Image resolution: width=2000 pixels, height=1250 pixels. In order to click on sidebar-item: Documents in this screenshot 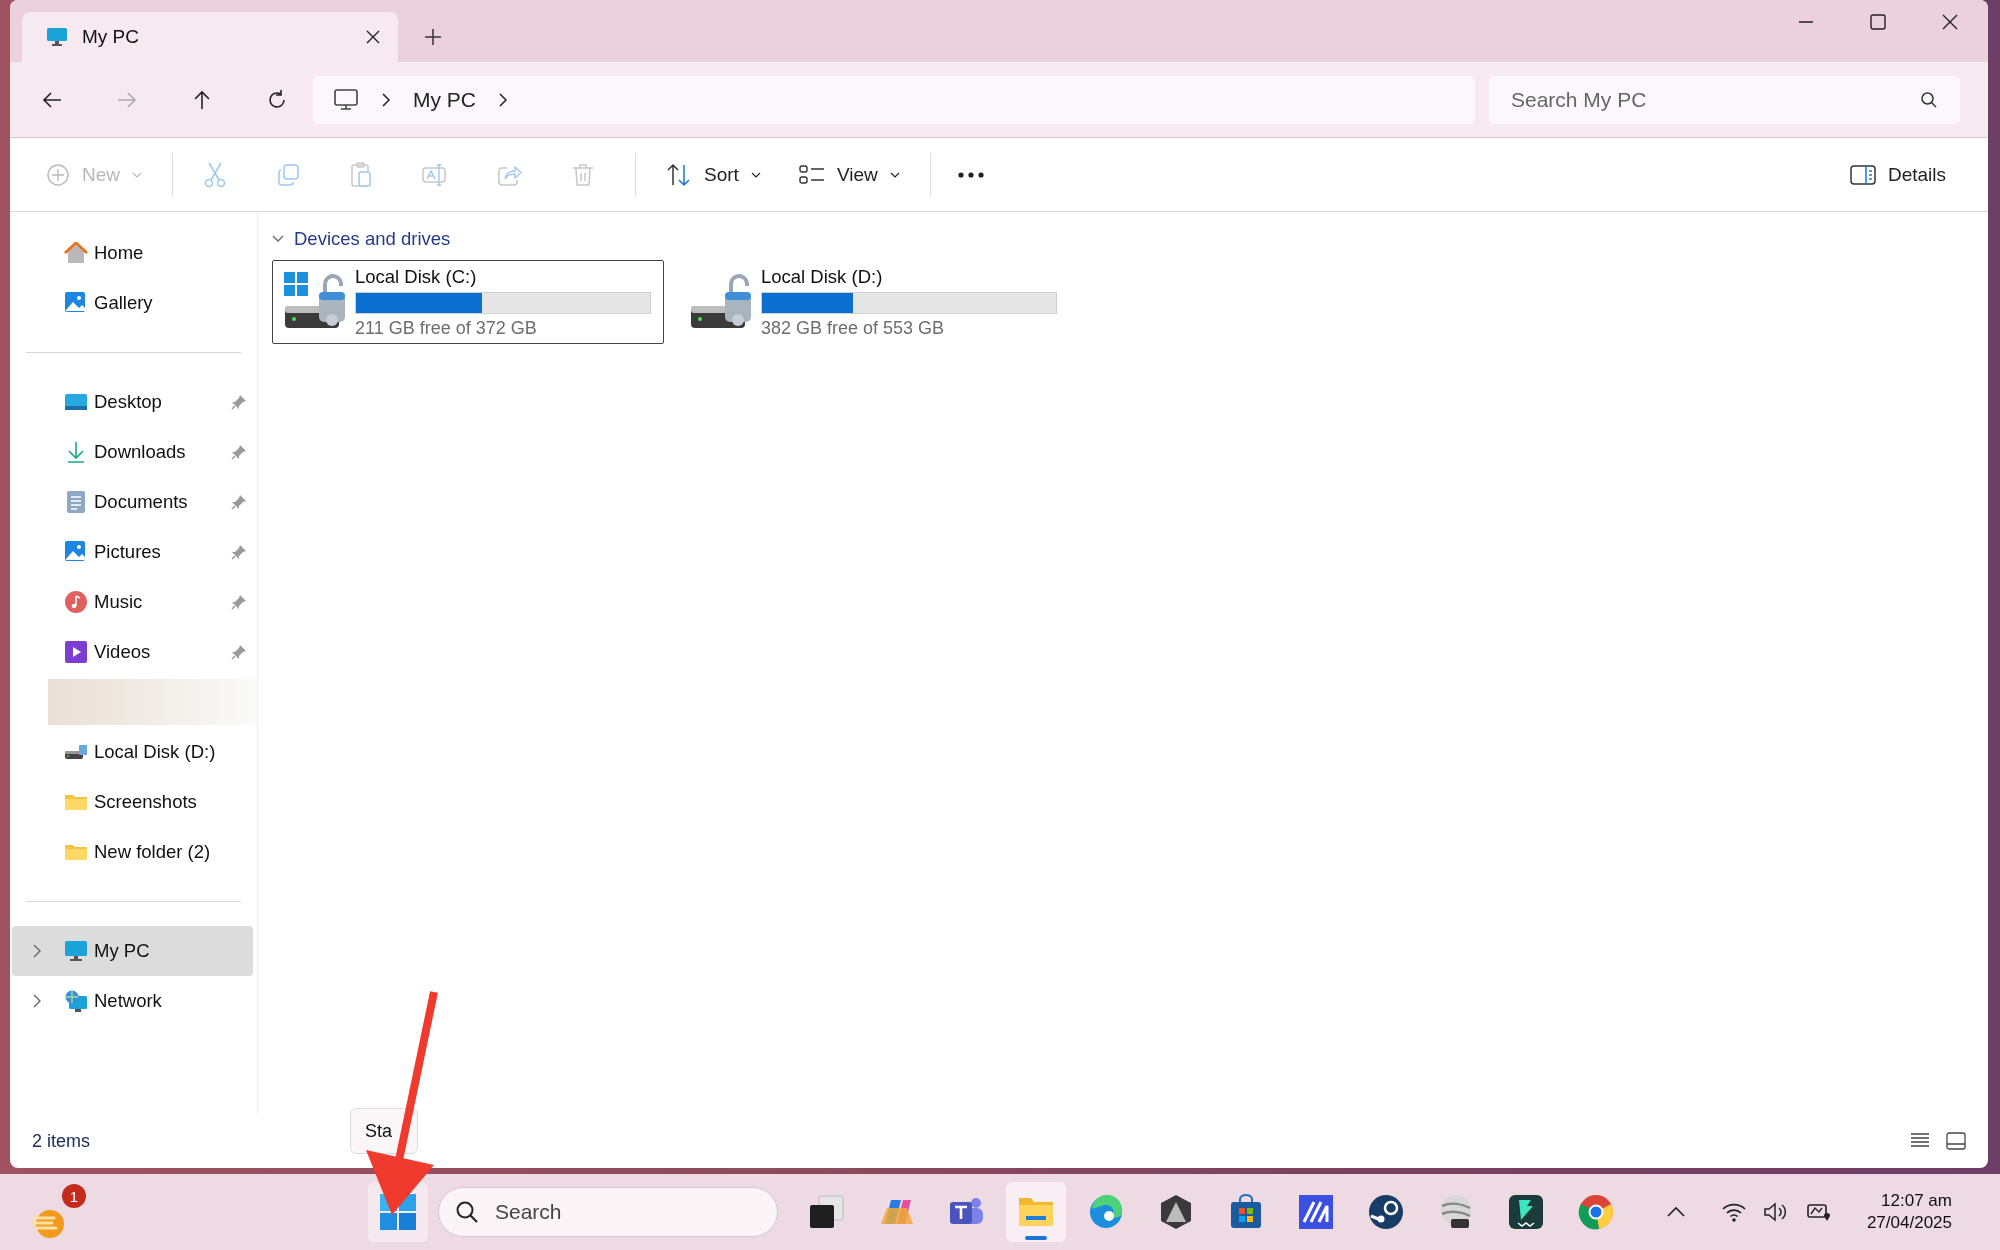, I will do `click(132, 502)`.